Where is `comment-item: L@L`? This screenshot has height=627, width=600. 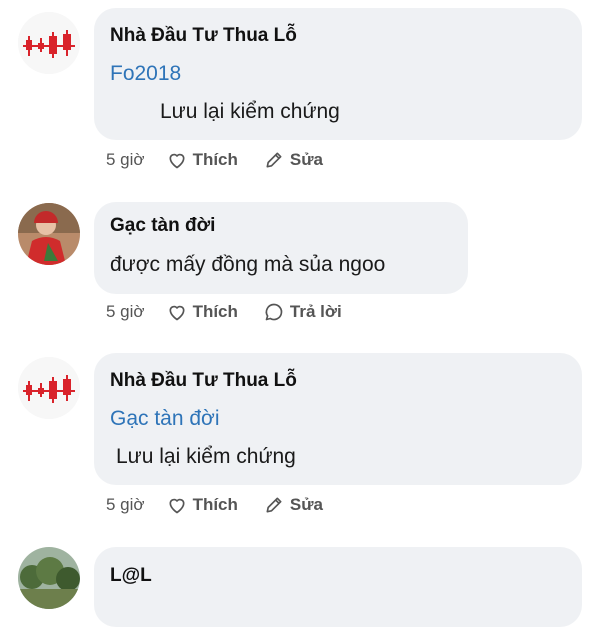 comment-item: L@L is located at coordinates (300, 581).